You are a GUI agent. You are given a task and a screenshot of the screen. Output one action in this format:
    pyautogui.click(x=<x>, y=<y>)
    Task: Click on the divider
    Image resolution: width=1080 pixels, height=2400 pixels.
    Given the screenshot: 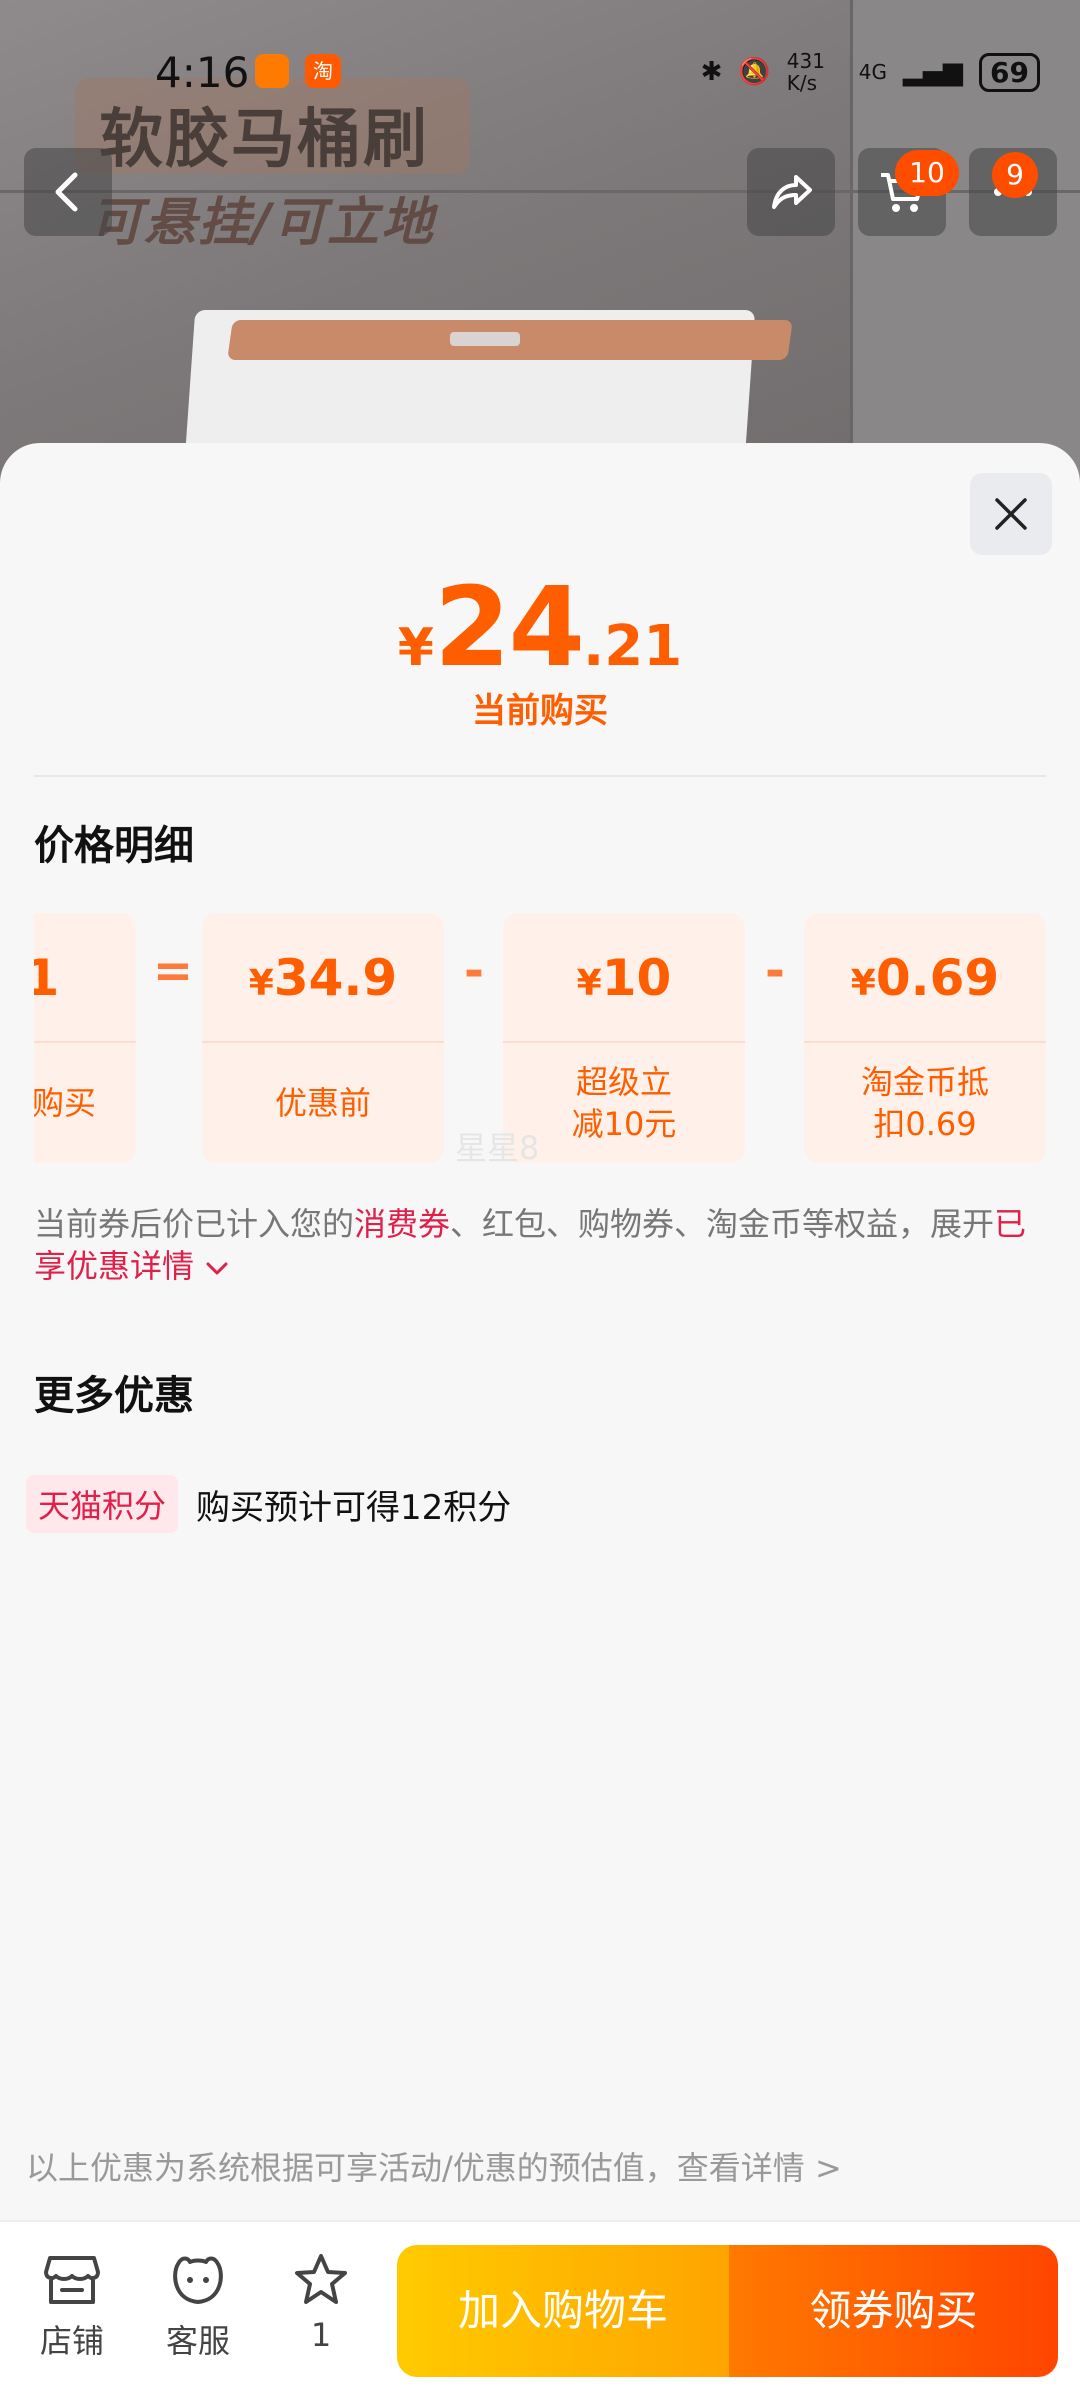 What is the action you would take?
    pyautogui.click(x=540, y=776)
    